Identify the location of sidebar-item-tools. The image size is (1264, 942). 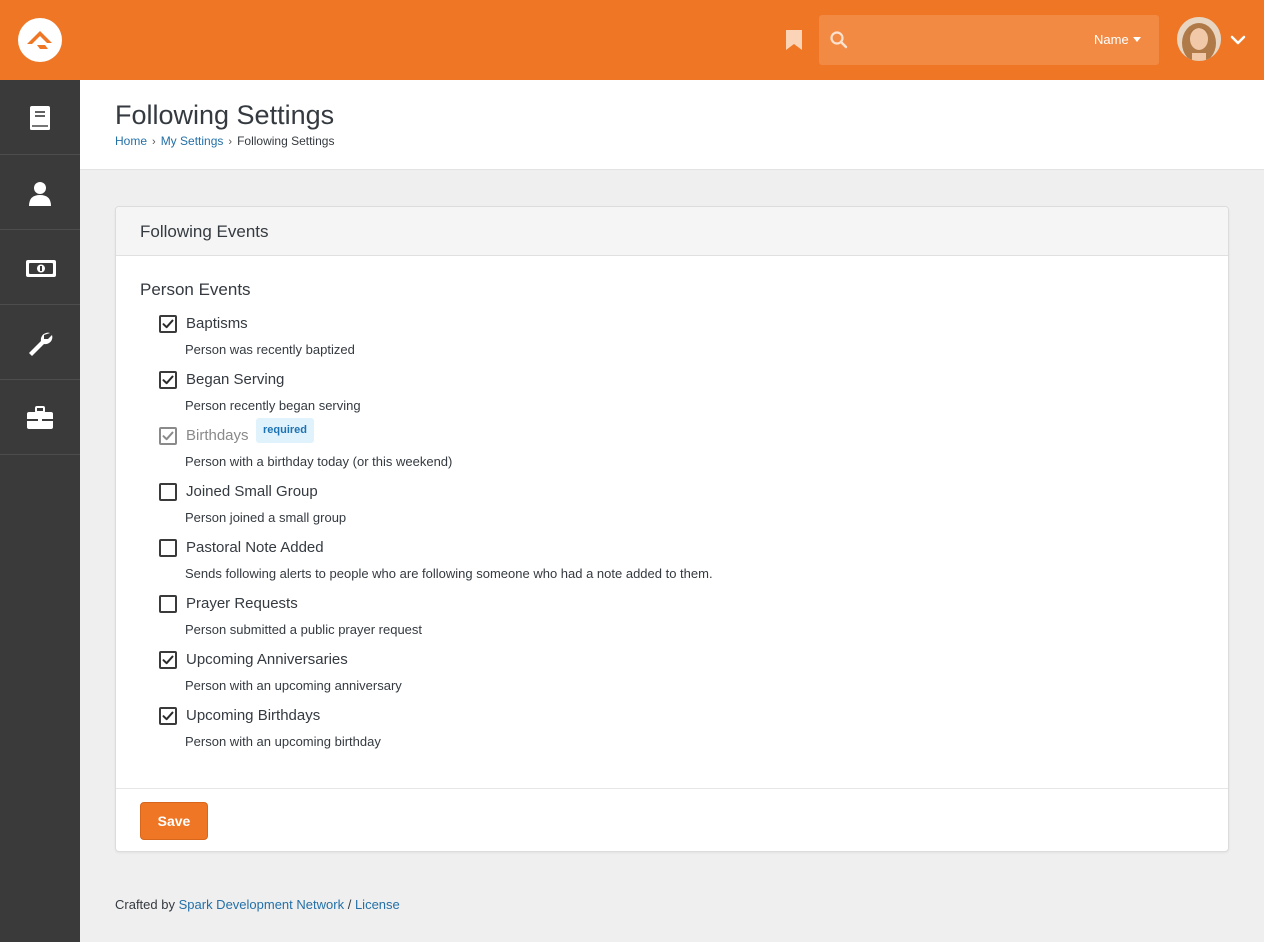
(40, 417).